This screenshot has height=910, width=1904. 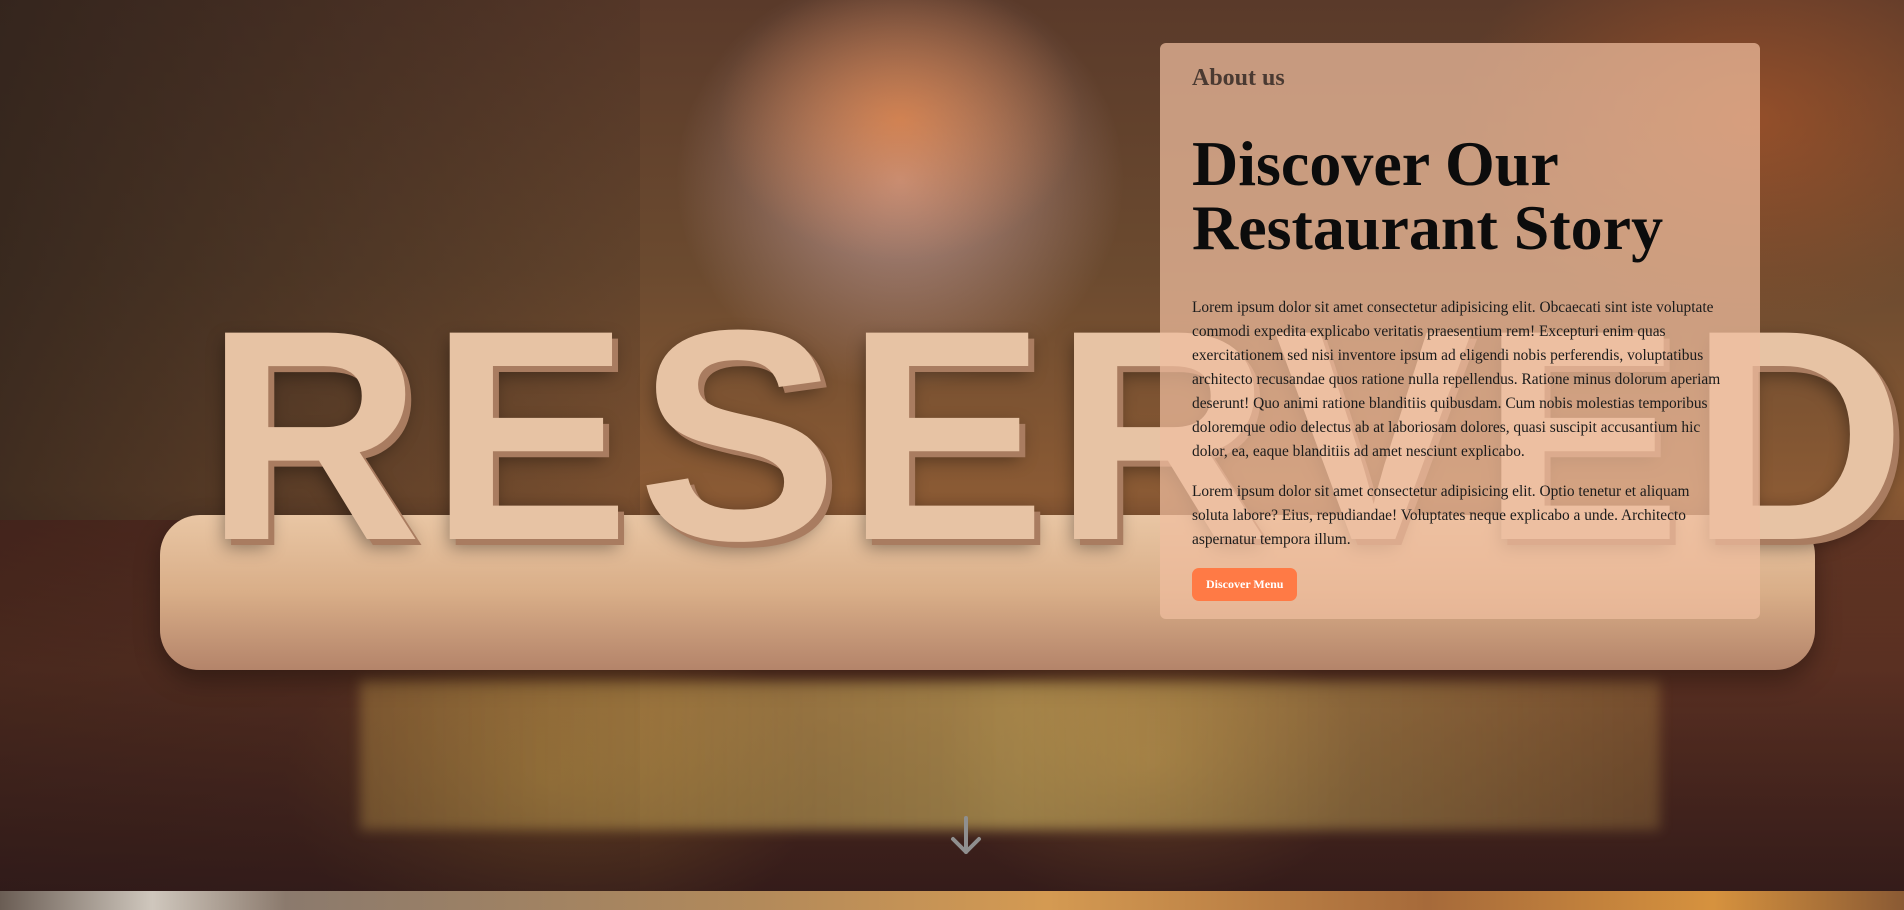 I want to click on scroll-down-button, so click(x=966, y=836).